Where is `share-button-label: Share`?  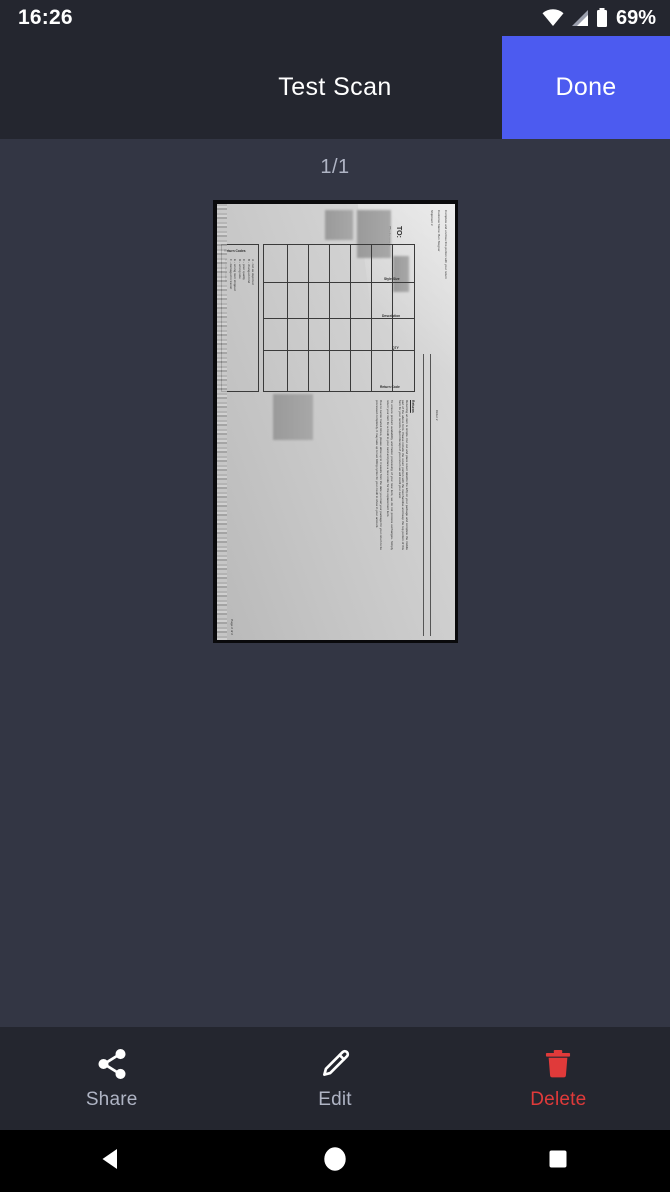
share-button-label: Share is located at coordinates (111, 1099).